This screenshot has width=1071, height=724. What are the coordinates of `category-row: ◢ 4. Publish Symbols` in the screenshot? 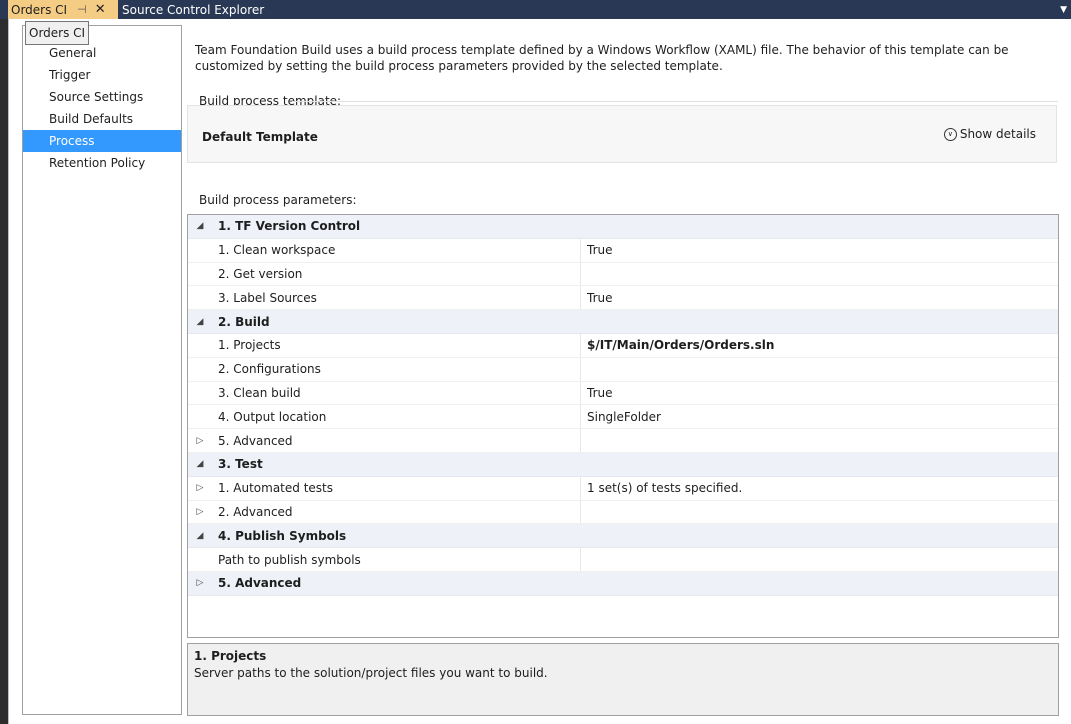 It's located at (623, 536).